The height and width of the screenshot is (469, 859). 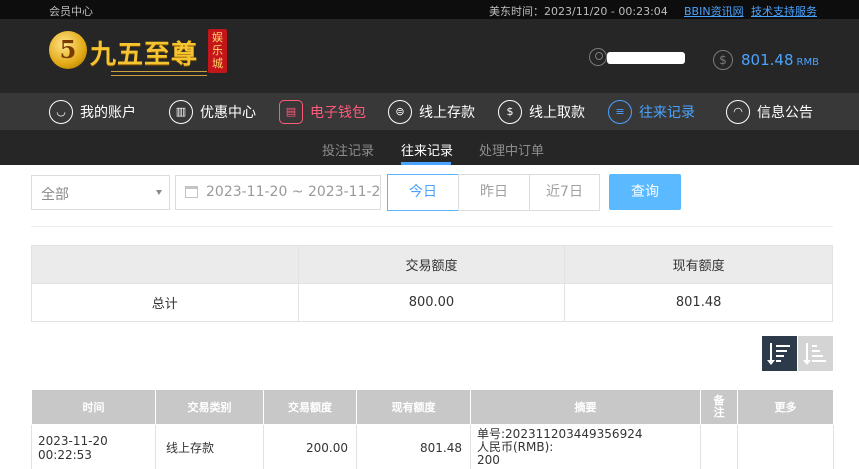 I want to click on sort-descending-icon, so click(x=779, y=353).